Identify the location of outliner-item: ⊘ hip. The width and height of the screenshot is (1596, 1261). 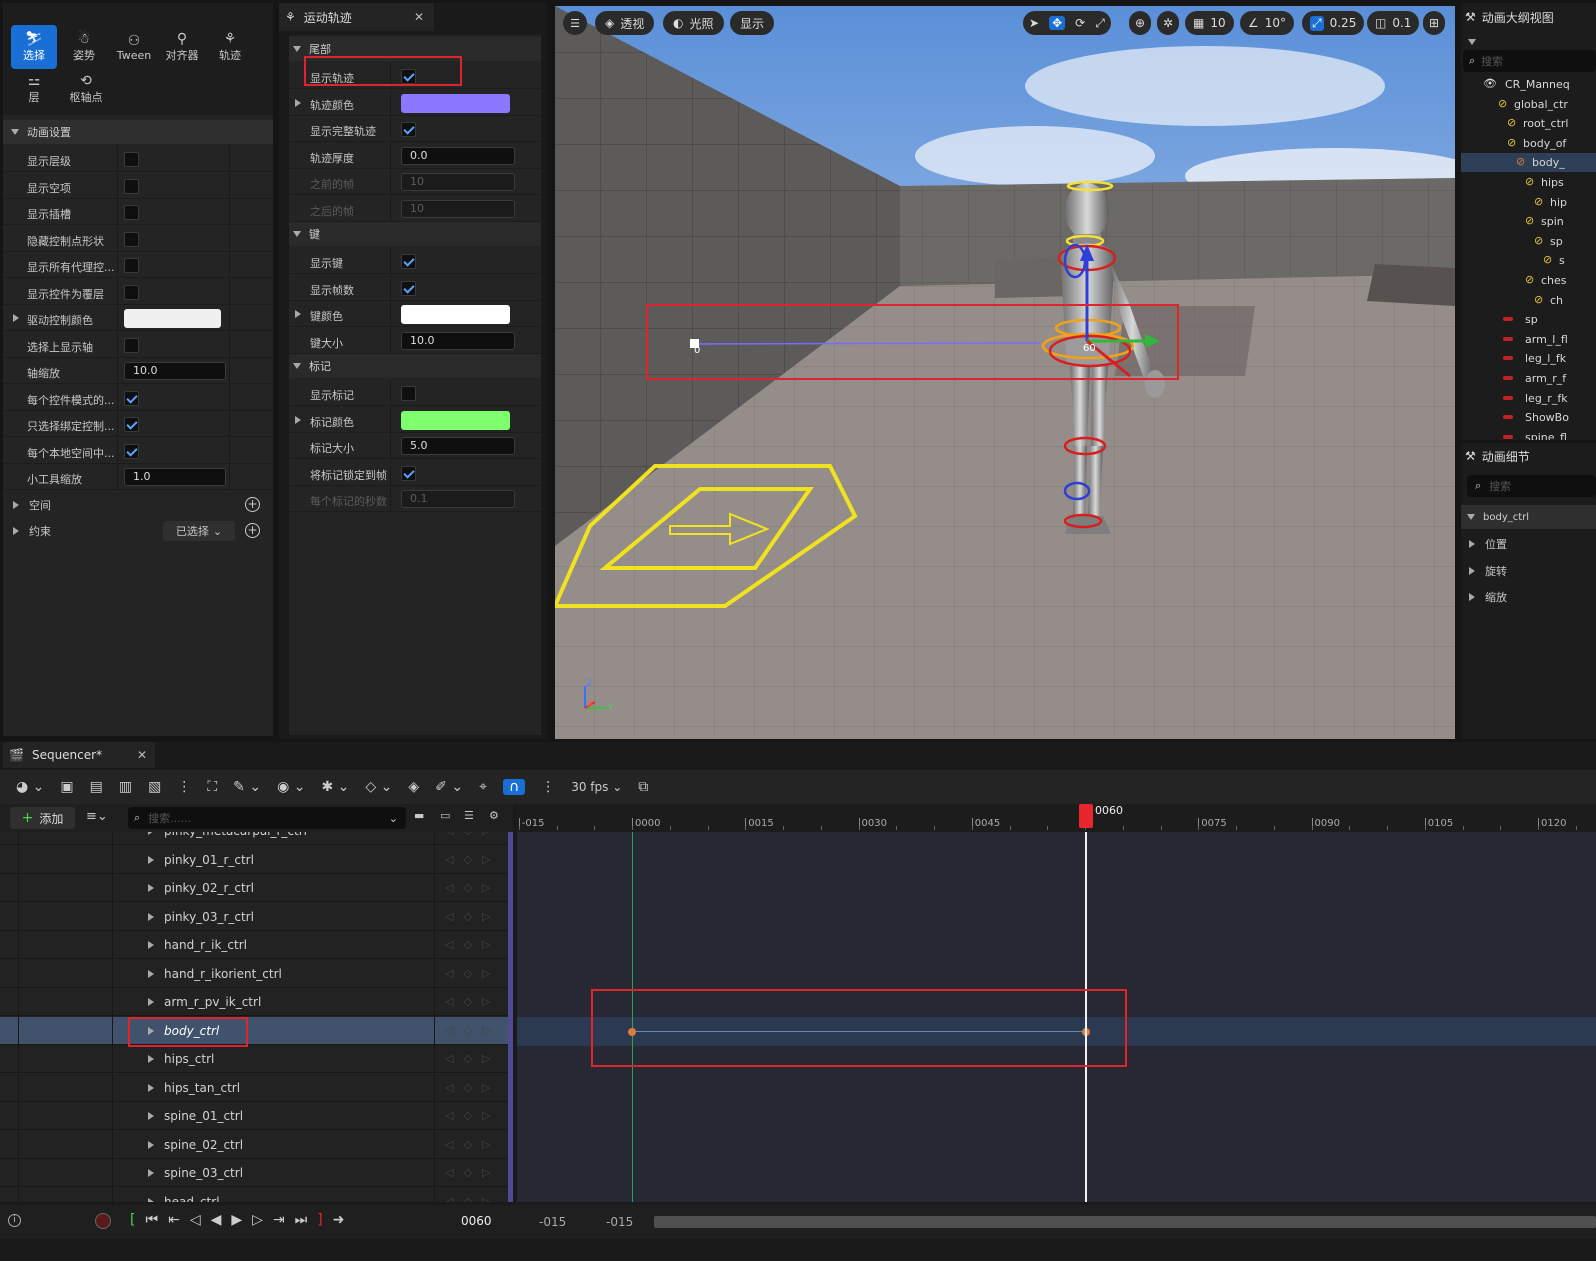
(1528, 202).